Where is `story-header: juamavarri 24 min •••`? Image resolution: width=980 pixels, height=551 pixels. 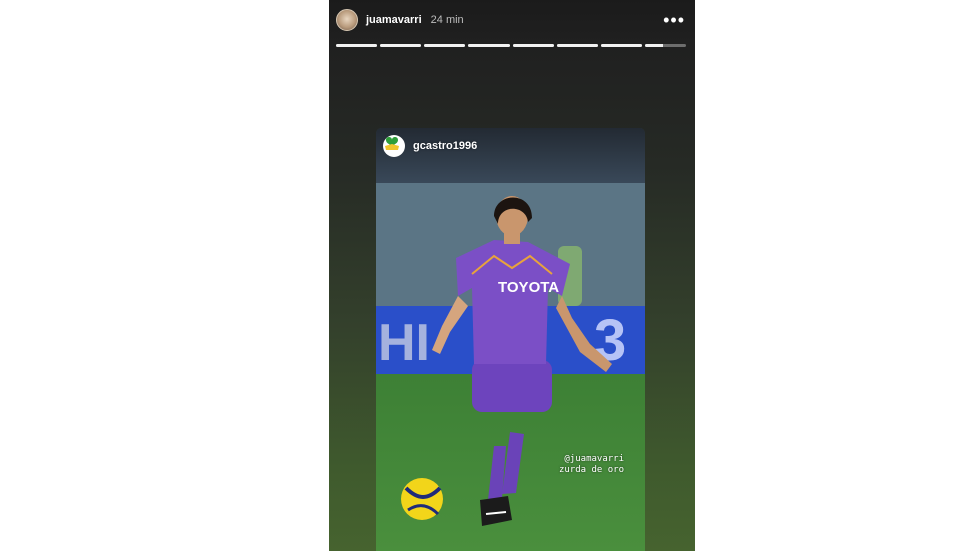
story-header: juamavarri 24 min ••• is located at coordinates (510, 20).